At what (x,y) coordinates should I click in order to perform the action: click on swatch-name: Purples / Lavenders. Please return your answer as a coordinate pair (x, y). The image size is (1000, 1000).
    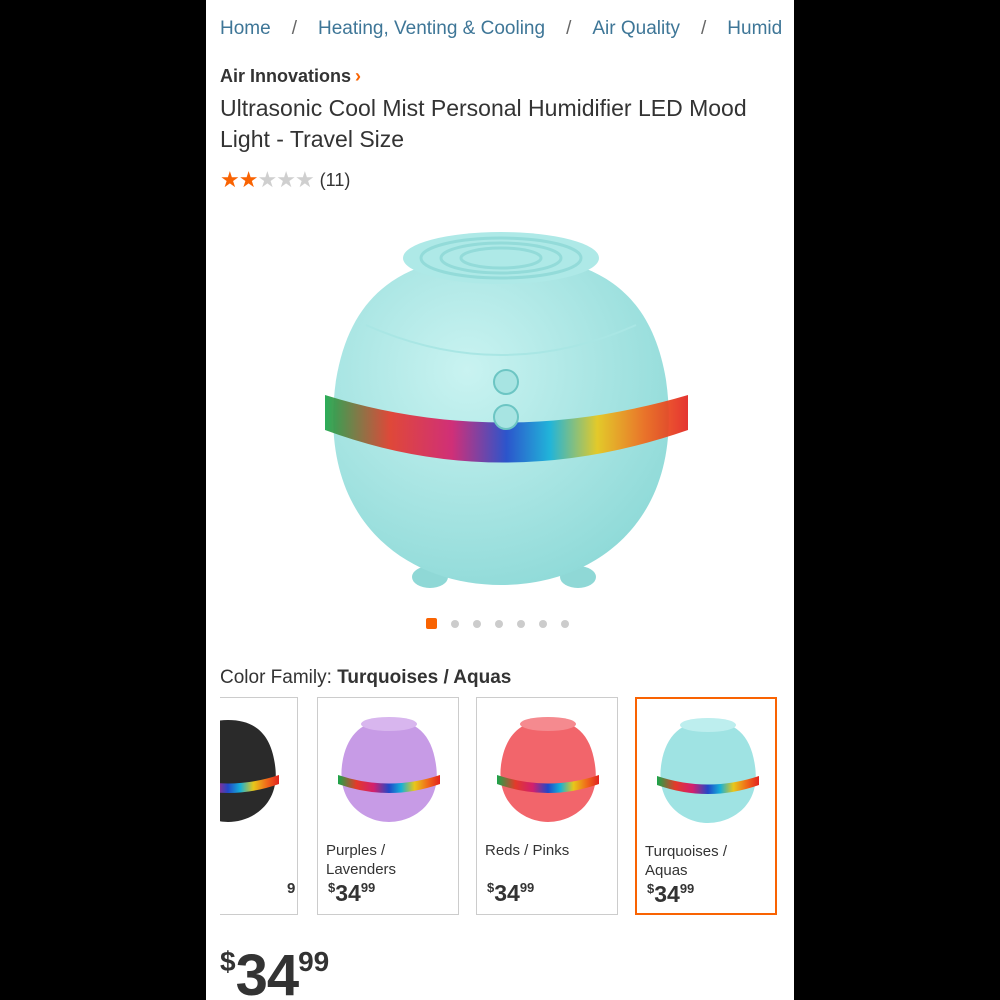
    Looking at the image, I should click on (361, 860).